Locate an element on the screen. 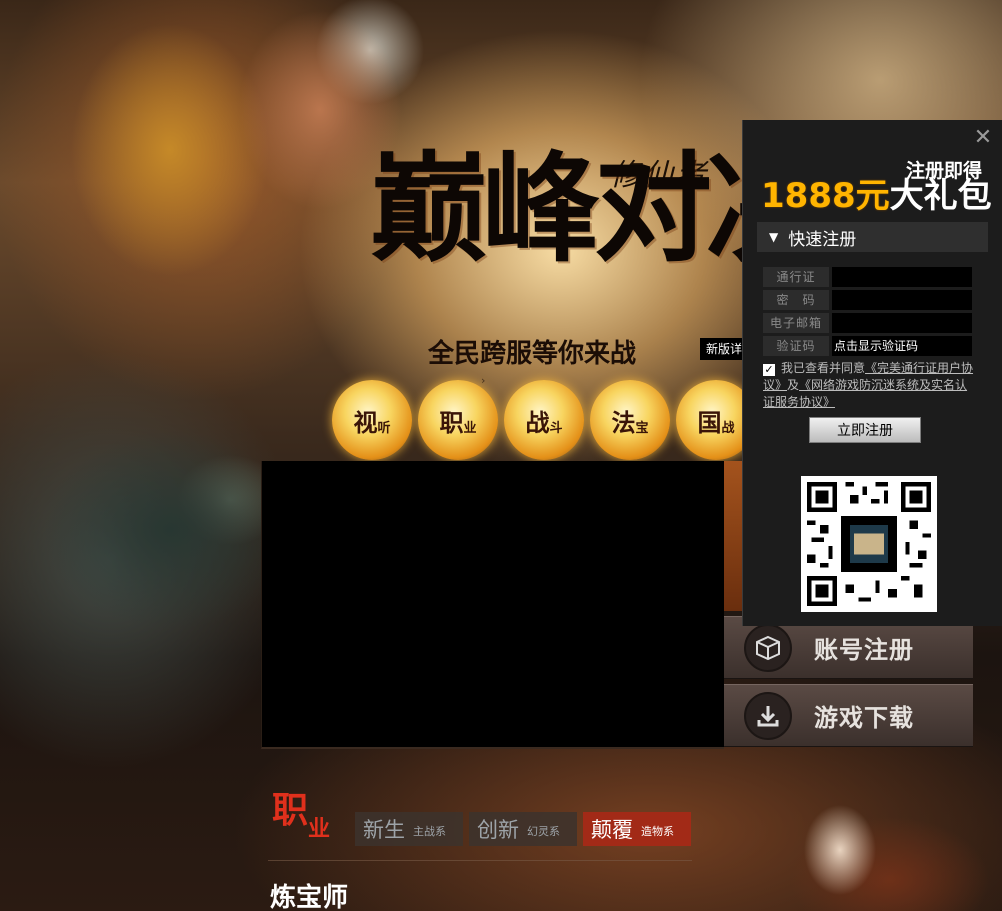 The height and width of the screenshot is (911, 1002). news-tag-link: 新版详 is located at coordinates (722, 349).